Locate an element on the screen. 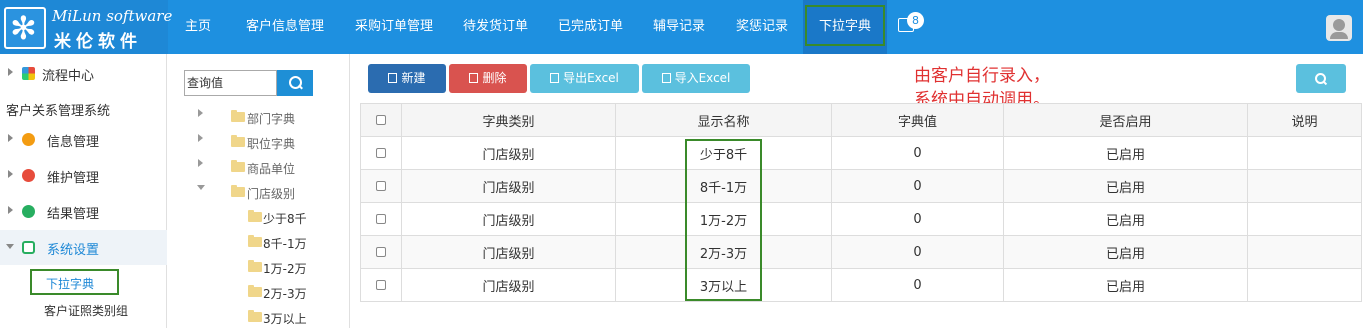 Image resolution: width=1363 pixels, height=328 pixels. new-button: 新建 is located at coordinates (407, 78).